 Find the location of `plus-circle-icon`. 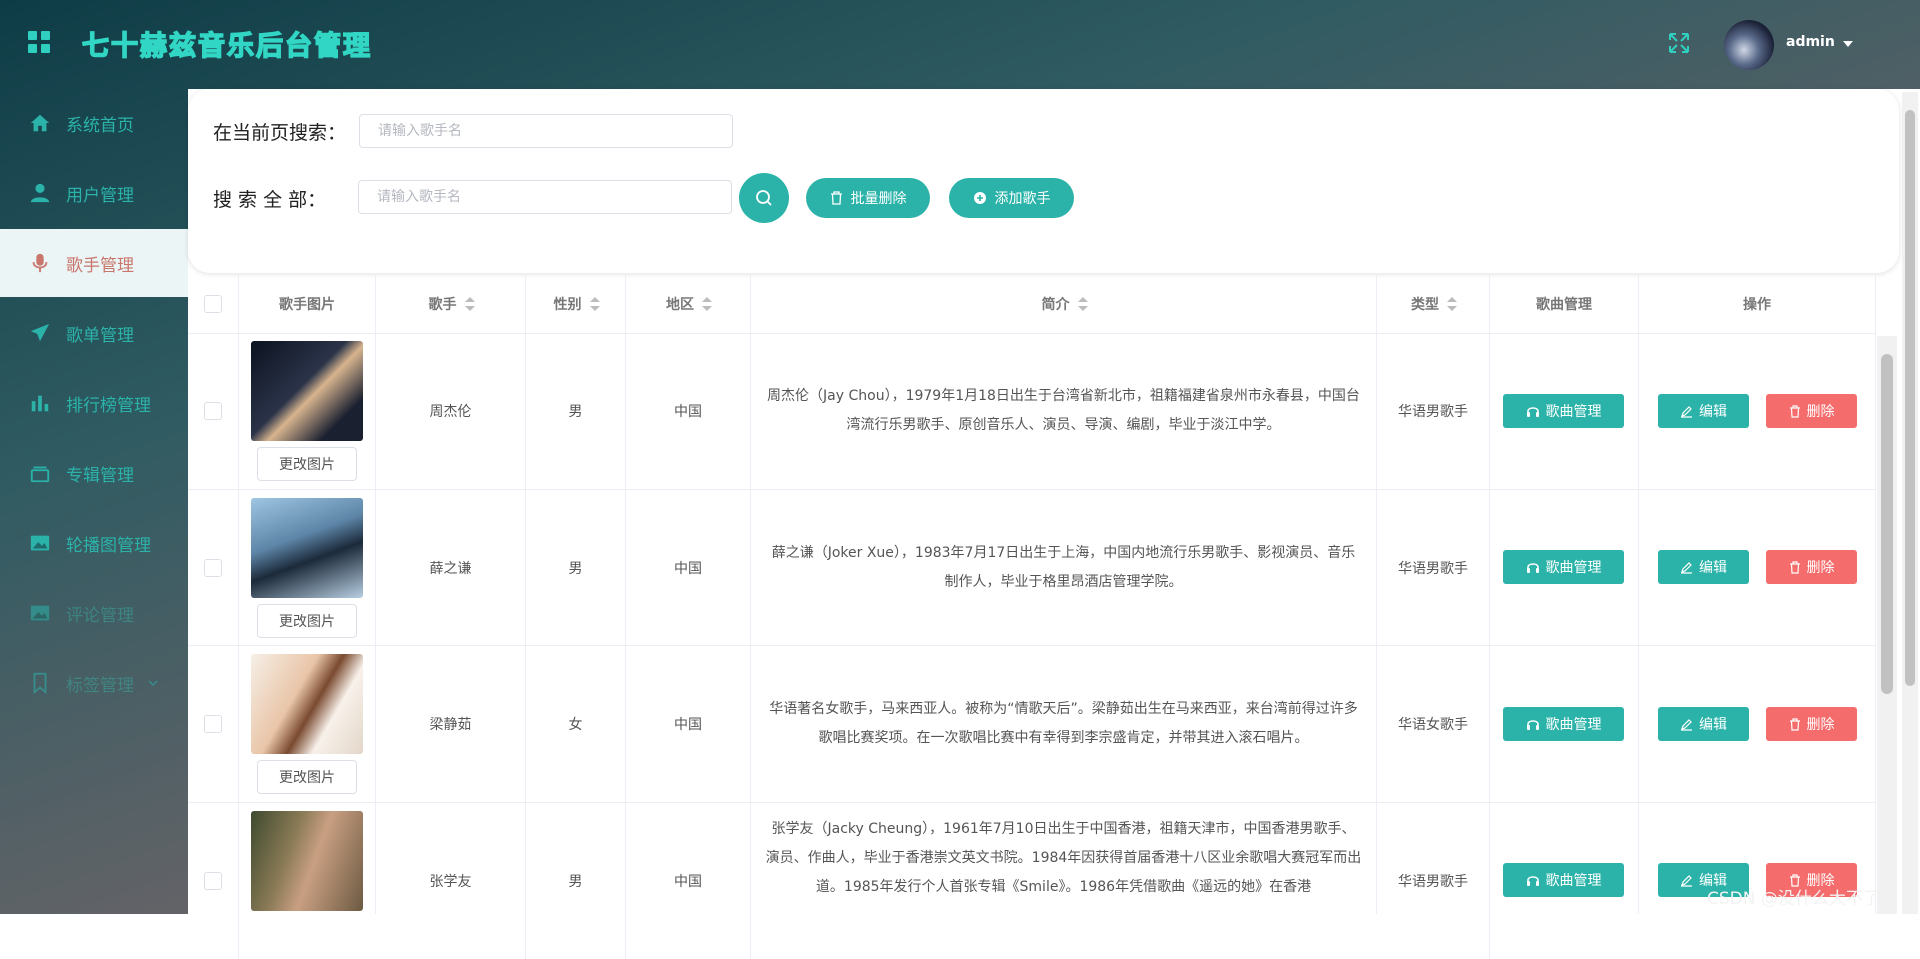

plus-circle-icon is located at coordinates (979, 198).